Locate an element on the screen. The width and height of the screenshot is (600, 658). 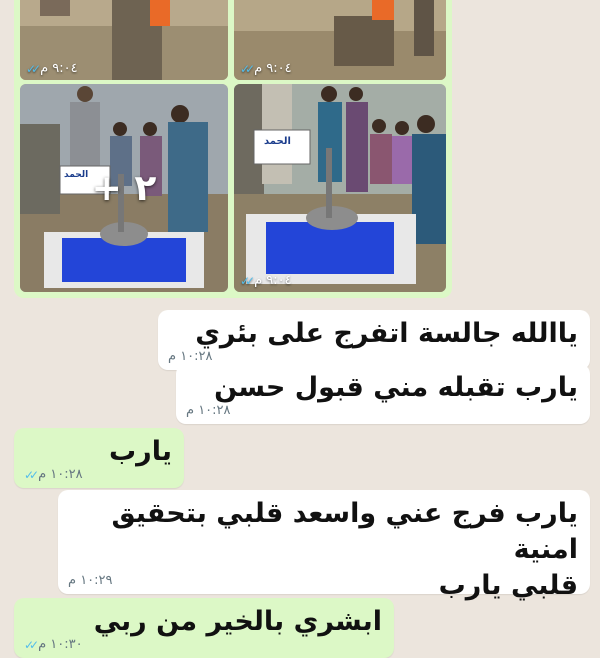
message-text: ياالله جالسة اتفرج على بئري is located at coordinates (386, 333).